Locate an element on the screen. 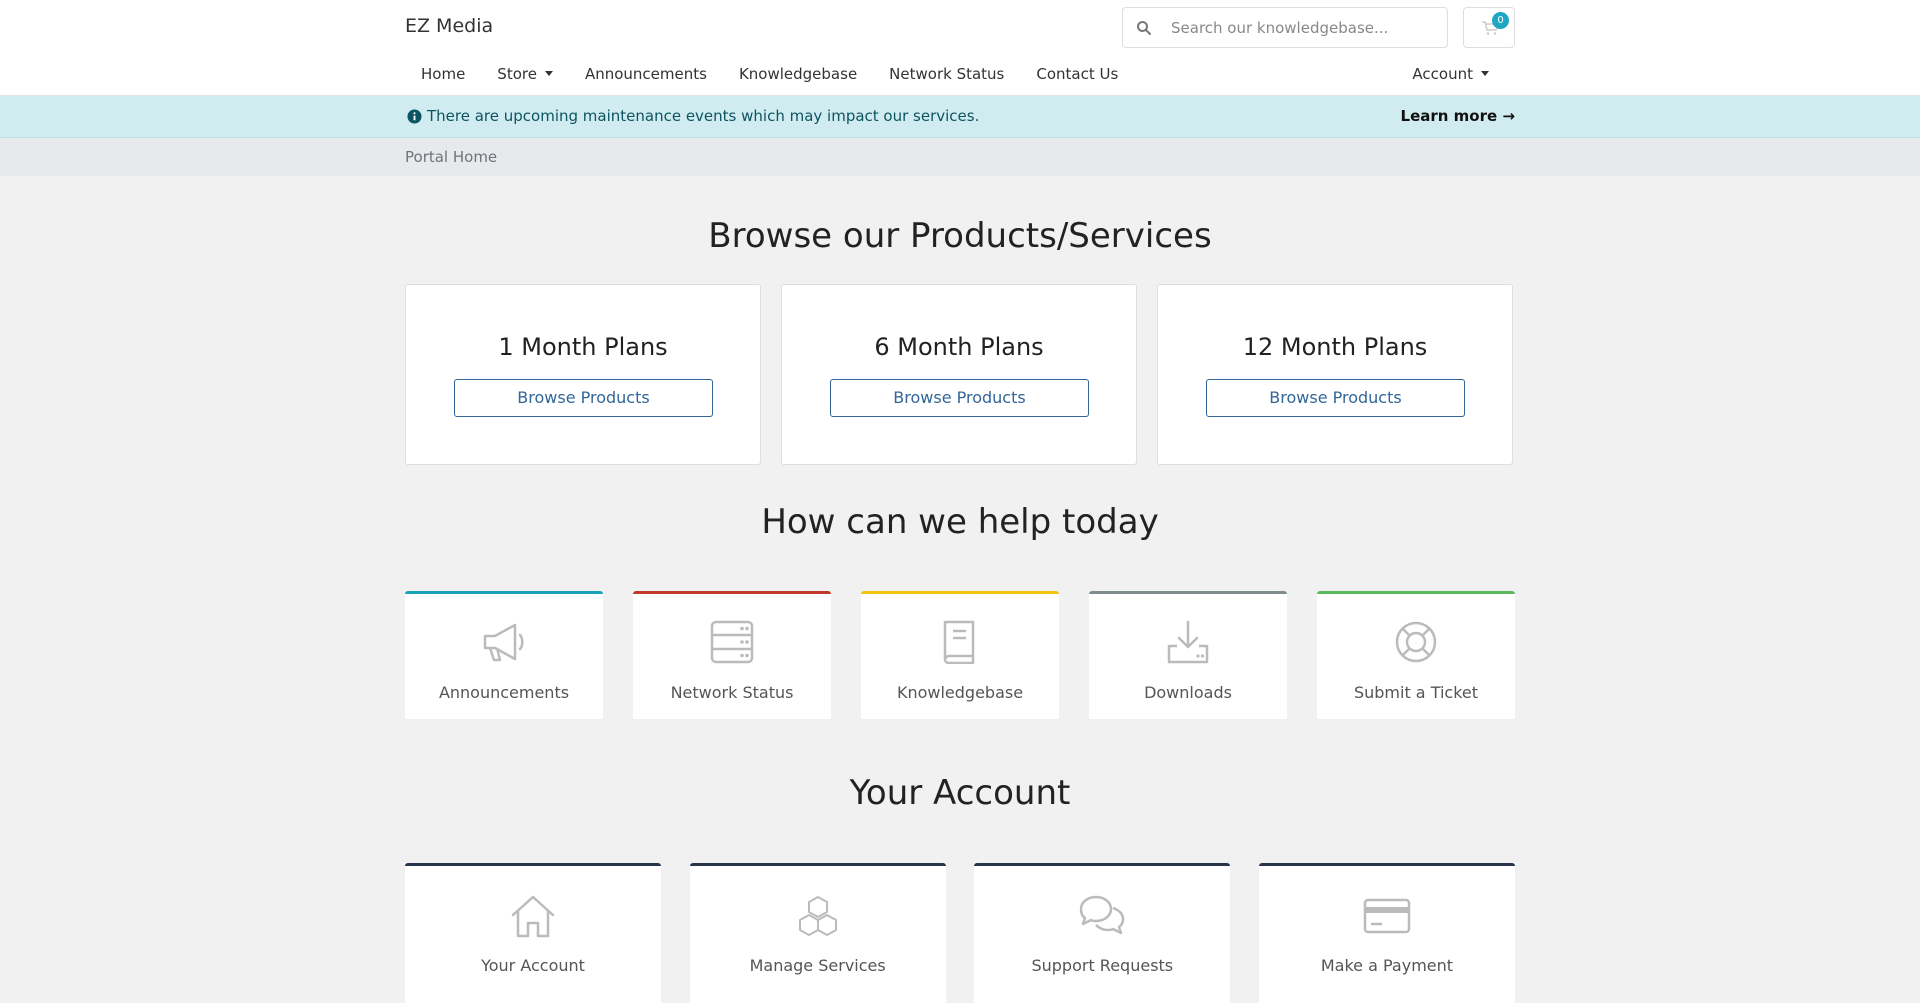 This screenshot has height=1003, width=1920. account-heading: Your Account is located at coordinates (960, 793).